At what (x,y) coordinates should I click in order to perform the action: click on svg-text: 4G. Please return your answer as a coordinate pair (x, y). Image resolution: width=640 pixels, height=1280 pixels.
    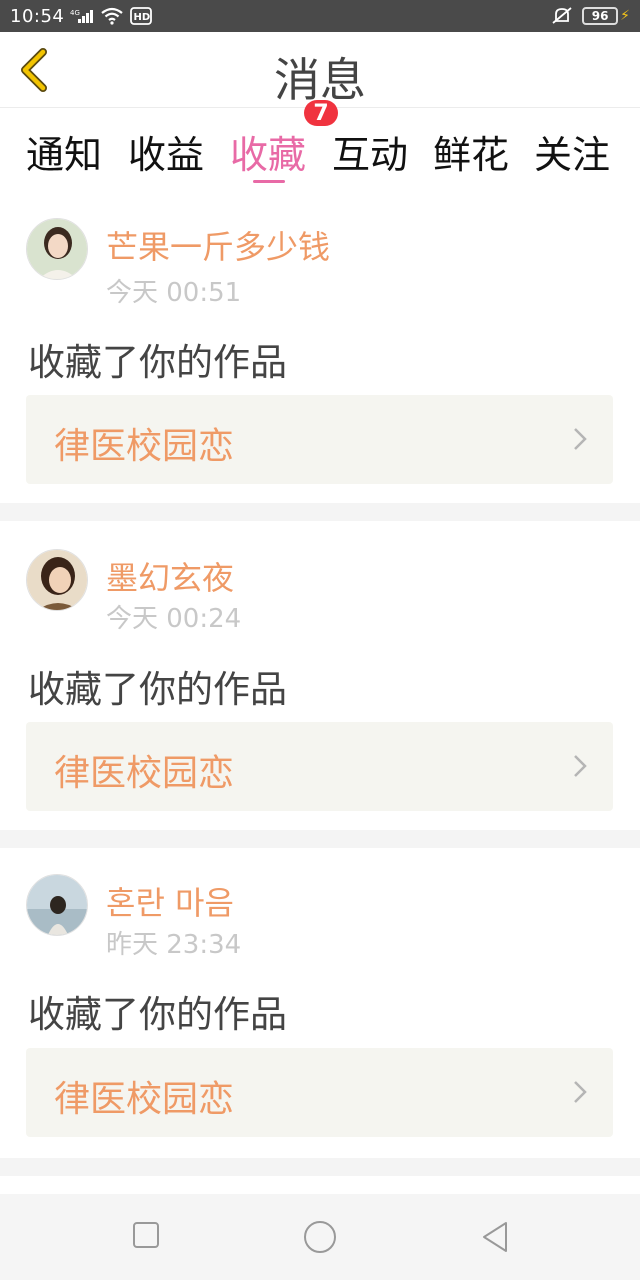
    Looking at the image, I should click on (75, 13).